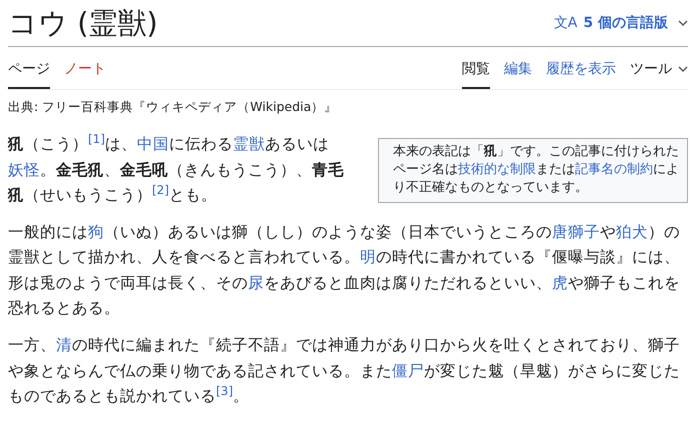 This screenshot has height=440, width=696. Describe the element at coordinates (408, 371) in the screenshot. I see `link: 僵尸` at that location.